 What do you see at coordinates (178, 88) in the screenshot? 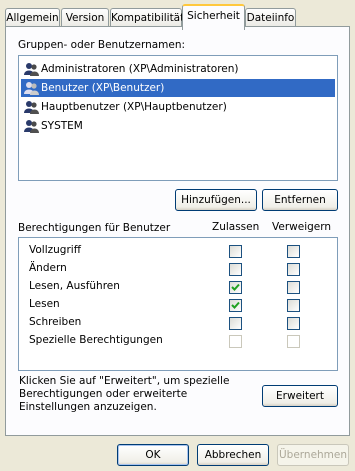
I see `user-item-benutzer: Benutzer (XP\Benutzer)` at bounding box center [178, 88].